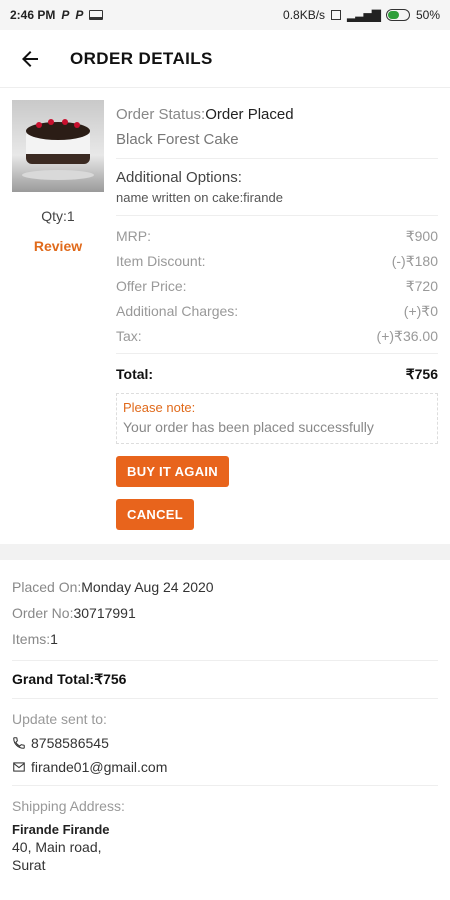  I want to click on shipping-address-title: Shipping Address:, so click(68, 806).